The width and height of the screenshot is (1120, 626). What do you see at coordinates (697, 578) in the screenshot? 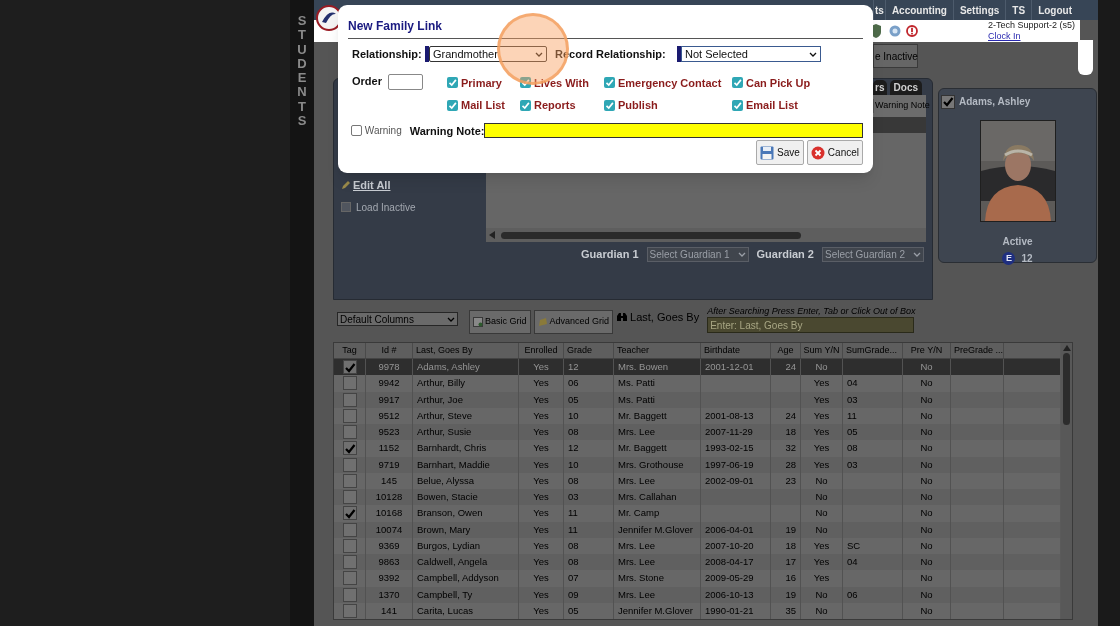
I see `grid-row: 9392 Campbell, Addyson Yes 07 Mrs. Stone 2009-05-29 16 Yes No` at bounding box center [697, 578].